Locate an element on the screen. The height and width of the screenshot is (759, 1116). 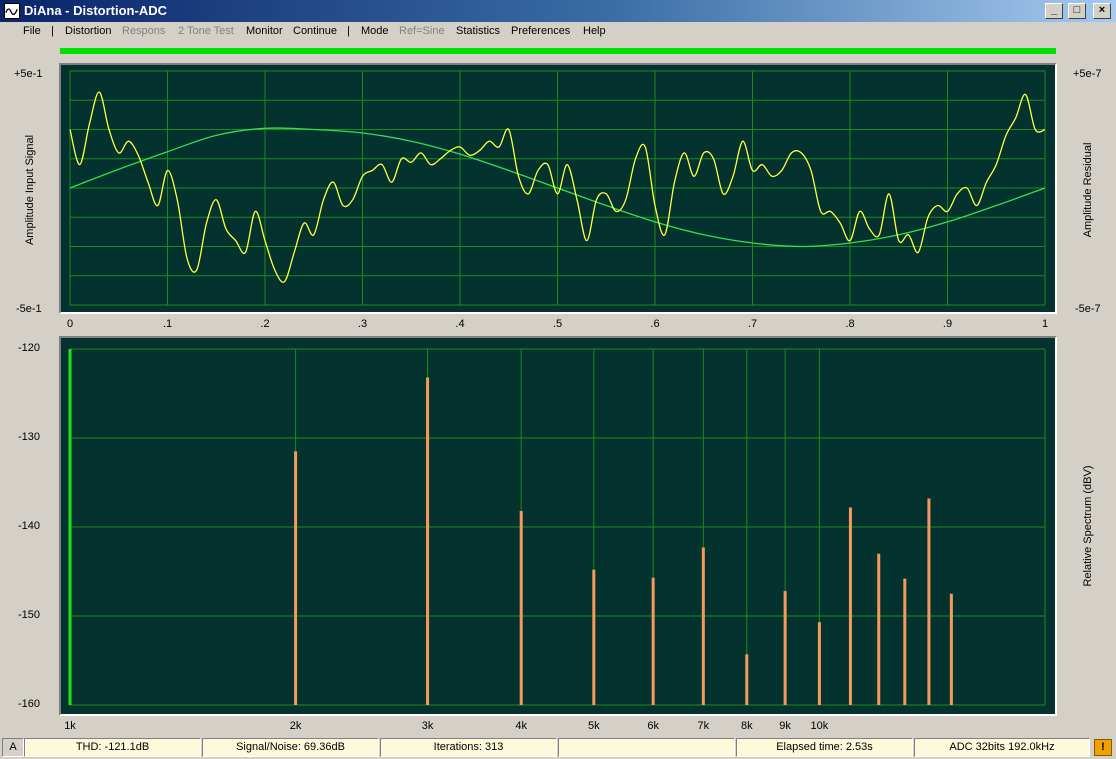
app-icon is located at coordinates (12, 11).